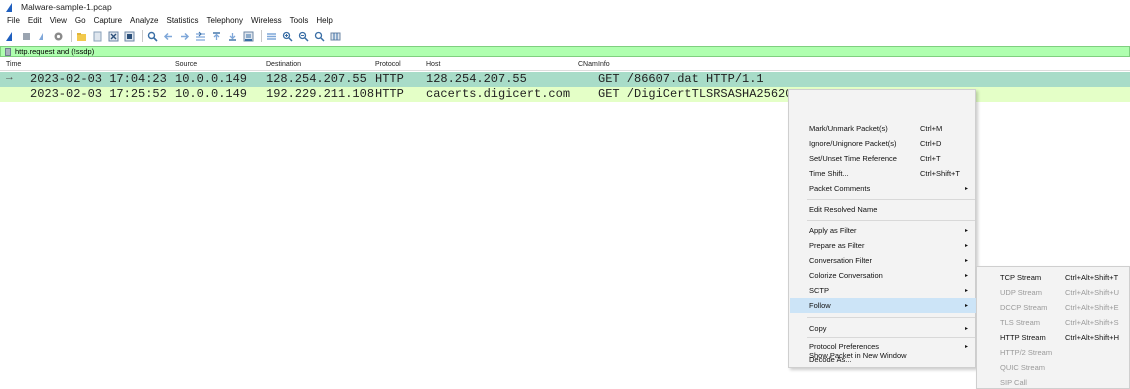 Image resolution: width=1130 pixels, height=389 pixels. Describe the element at coordinates (1054, 336) in the screenshot. I see `submenu-item-http-stream: HTTP Stream Ctrl+Alt+Shift+H` at that location.